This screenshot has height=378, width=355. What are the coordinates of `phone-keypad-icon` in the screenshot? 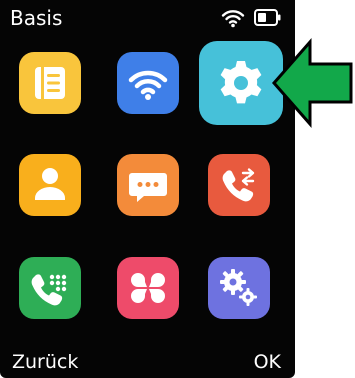 It's located at (49, 290).